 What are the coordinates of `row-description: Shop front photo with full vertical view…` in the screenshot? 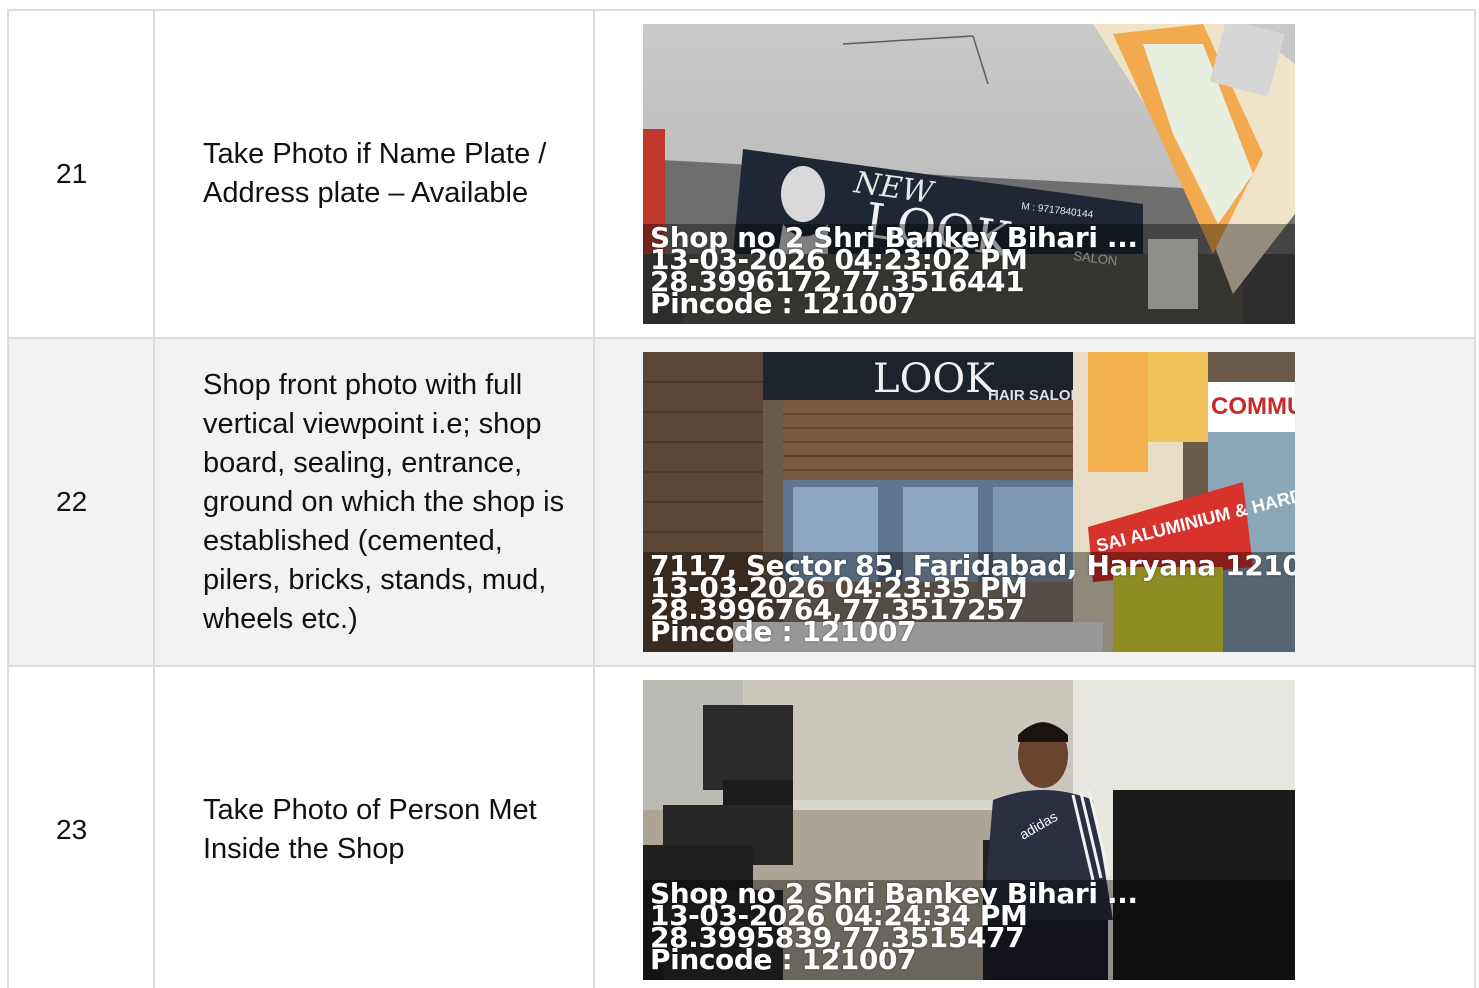 It's located at (374, 502).